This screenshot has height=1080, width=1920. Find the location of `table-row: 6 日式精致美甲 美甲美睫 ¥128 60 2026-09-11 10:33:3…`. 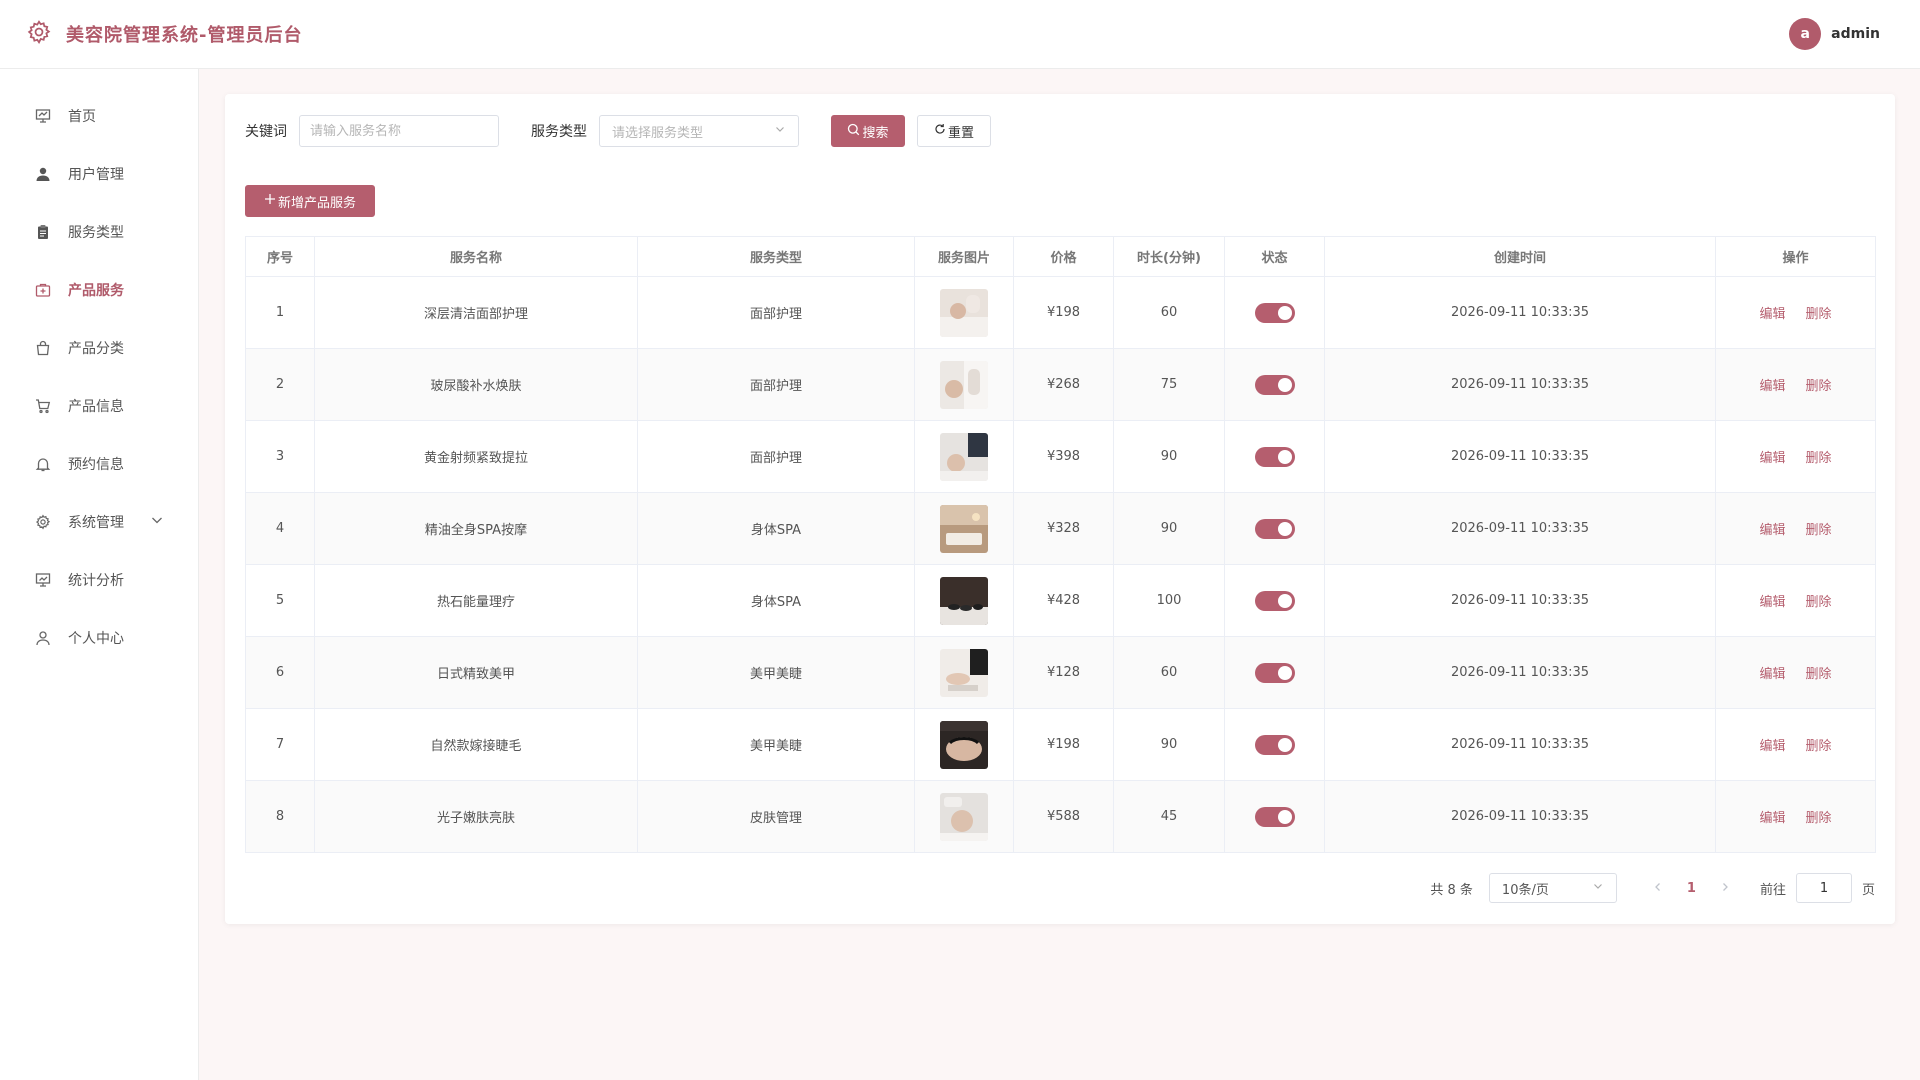

table-row: 6 日式精致美甲 美甲美睫 ¥128 60 2026-09-11 10:33:3… is located at coordinates (1060, 672).